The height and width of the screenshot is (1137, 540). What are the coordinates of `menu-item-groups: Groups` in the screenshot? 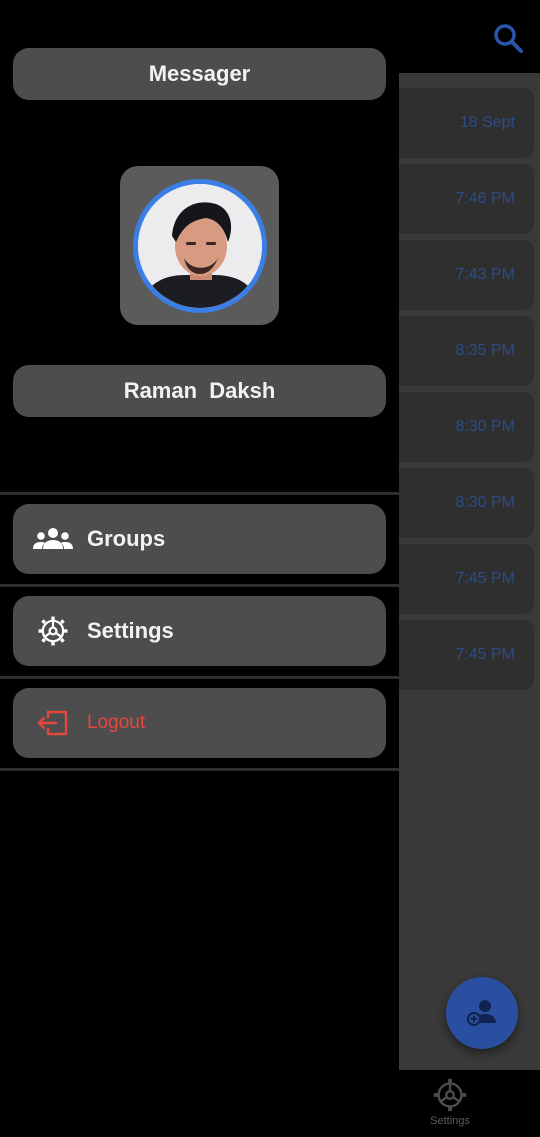 It's located at (199, 539).